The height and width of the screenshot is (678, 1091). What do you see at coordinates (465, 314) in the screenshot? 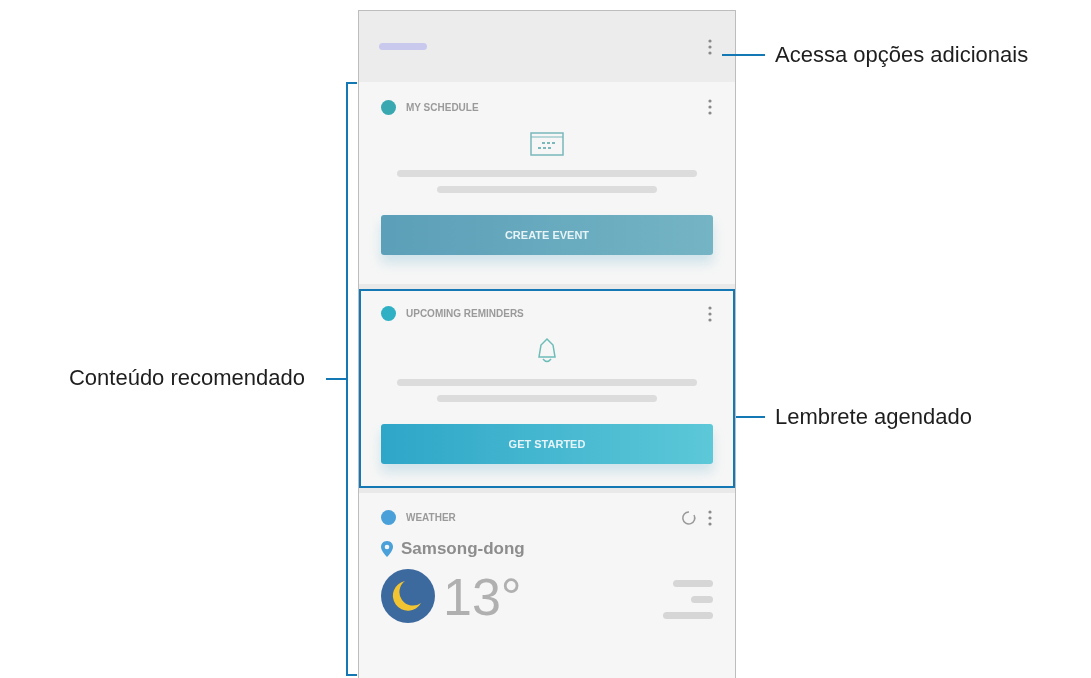
I see `card-title: UPCOMING REMINDERS` at bounding box center [465, 314].